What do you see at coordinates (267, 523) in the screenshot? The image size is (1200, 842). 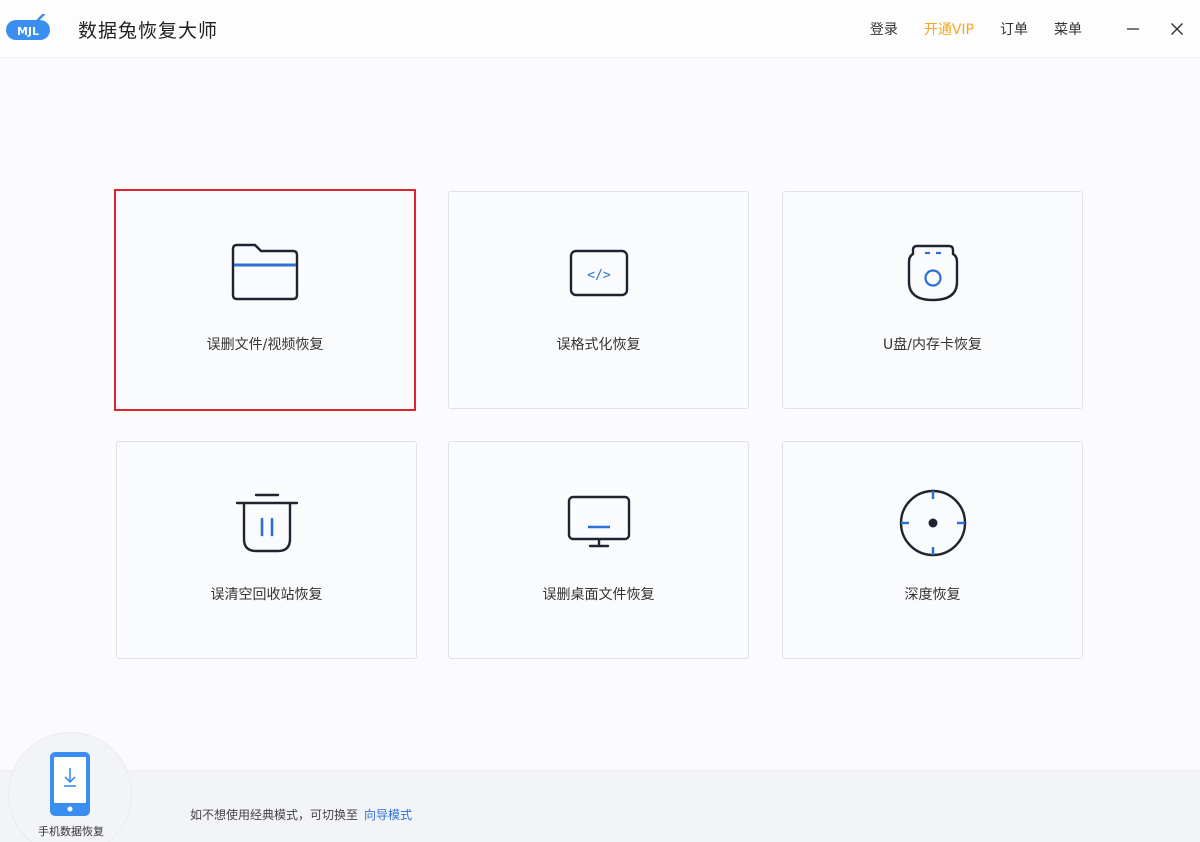 I see `trash-bin-icon` at bounding box center [267, 523].